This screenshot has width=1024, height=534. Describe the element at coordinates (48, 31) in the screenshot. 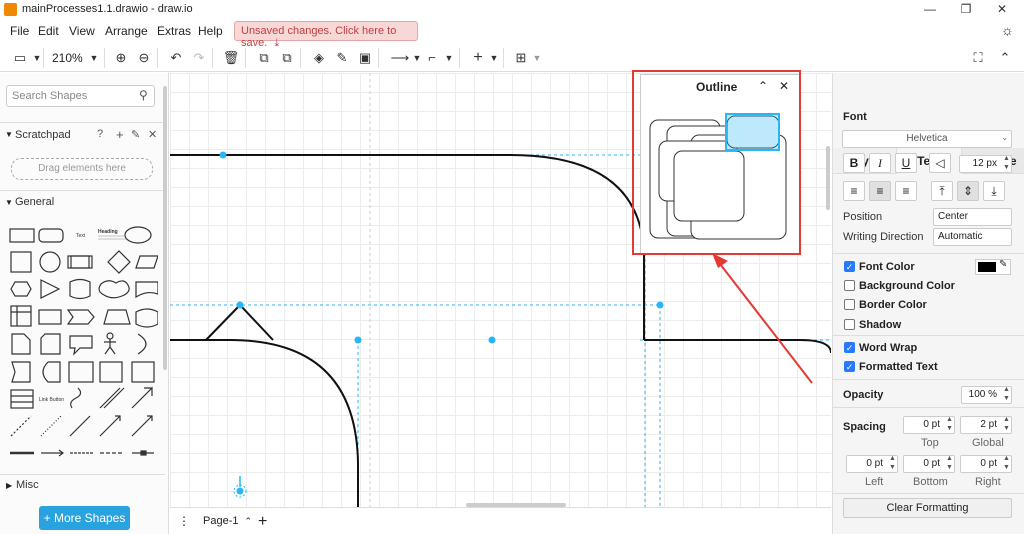

I see `menu-edit: Edit` at that location.